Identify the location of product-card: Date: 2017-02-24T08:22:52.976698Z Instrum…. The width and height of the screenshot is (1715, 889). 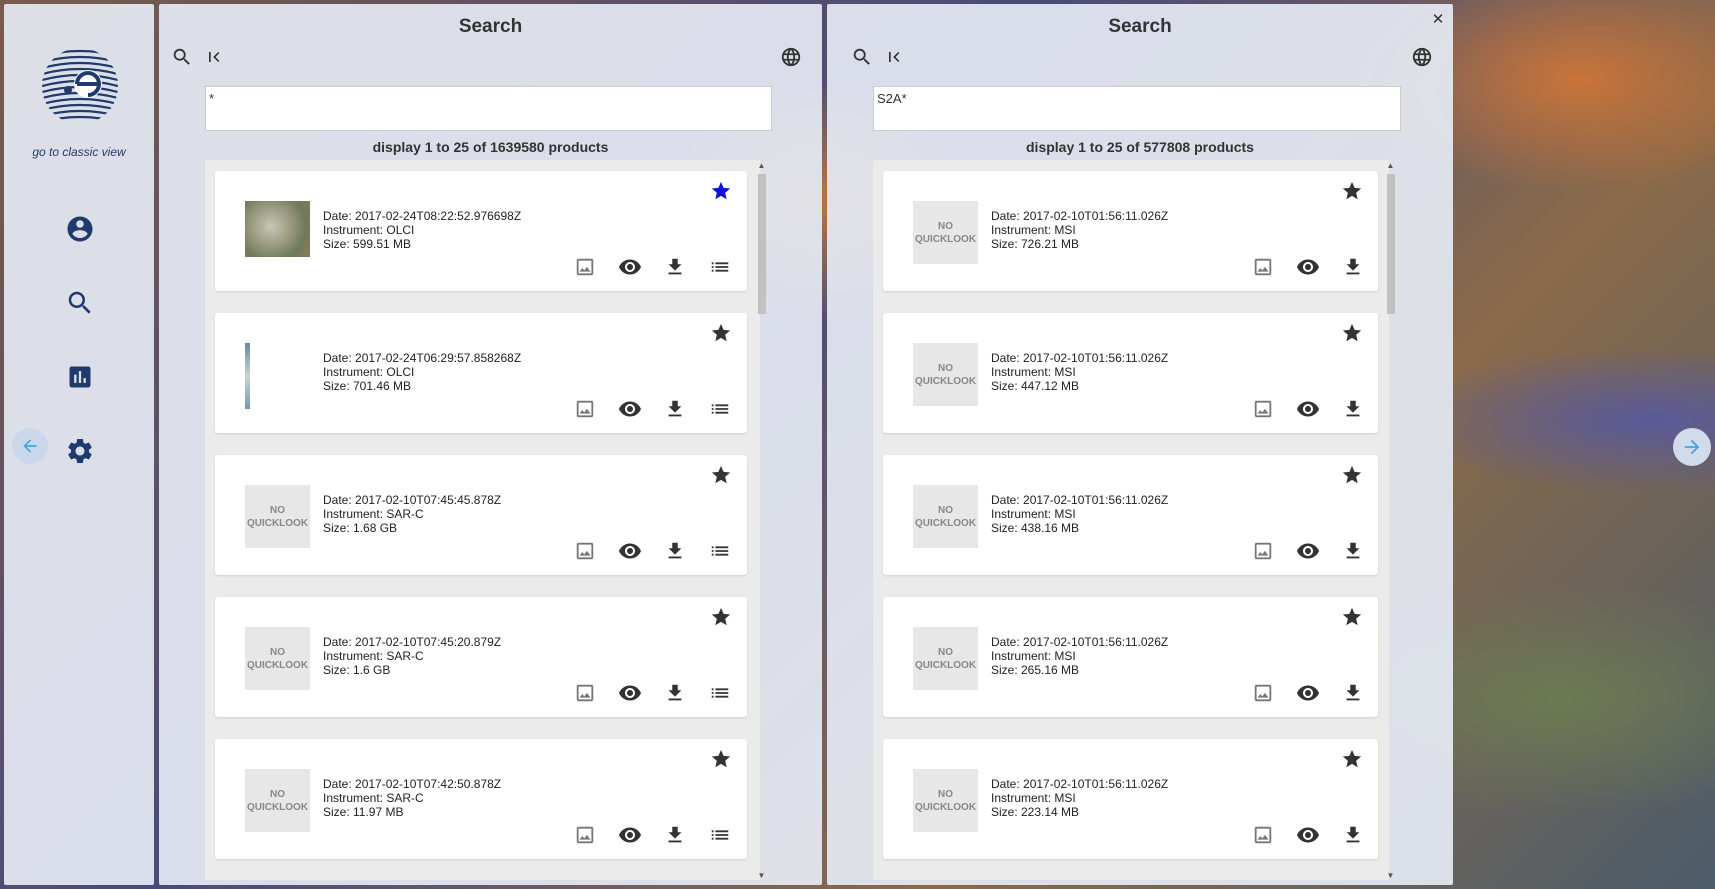
(481, 231).